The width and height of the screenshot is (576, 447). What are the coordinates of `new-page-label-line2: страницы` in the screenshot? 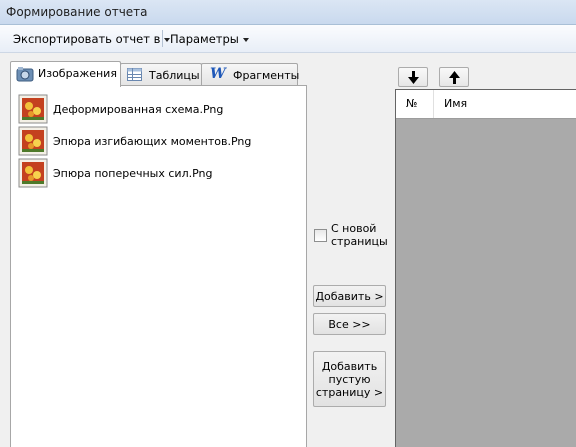 It's located at (359, 241).